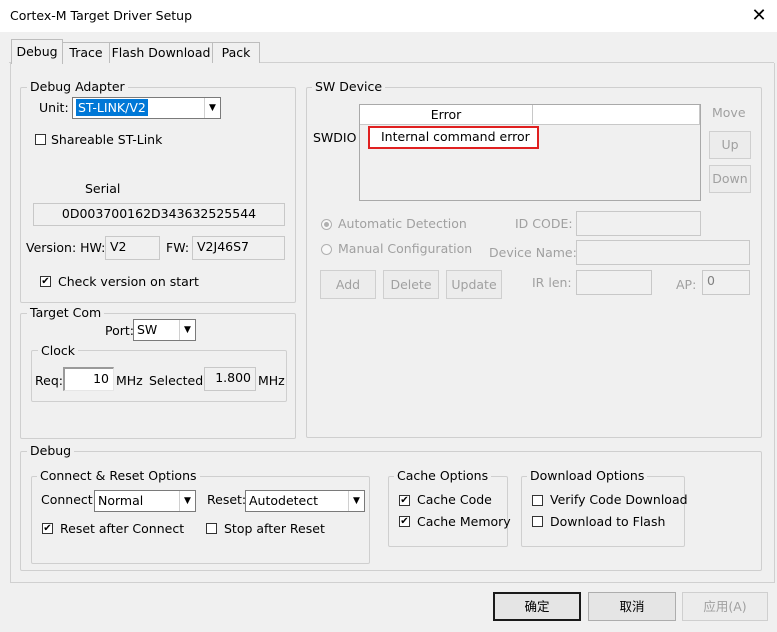 Image resolution: width=777 pixels, height=632 pixels. I want to click on connect-reset-title: Connect & Reset Options, so click(118, 475).